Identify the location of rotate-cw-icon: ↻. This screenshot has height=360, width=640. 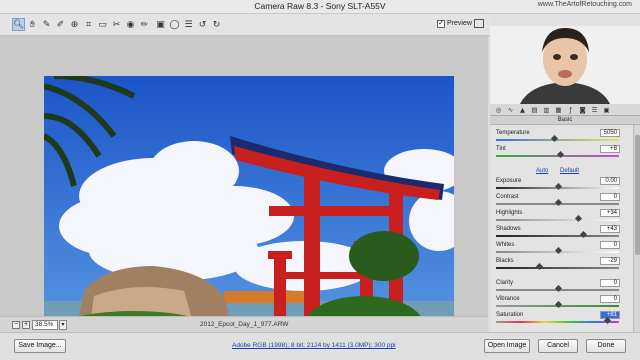
(216, 24).